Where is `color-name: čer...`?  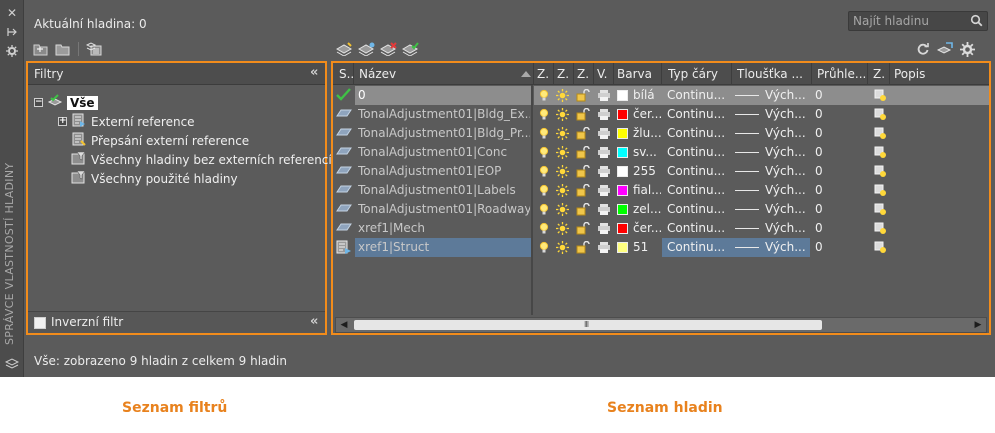 color-name: čer... is located at coordinates (647, 228).